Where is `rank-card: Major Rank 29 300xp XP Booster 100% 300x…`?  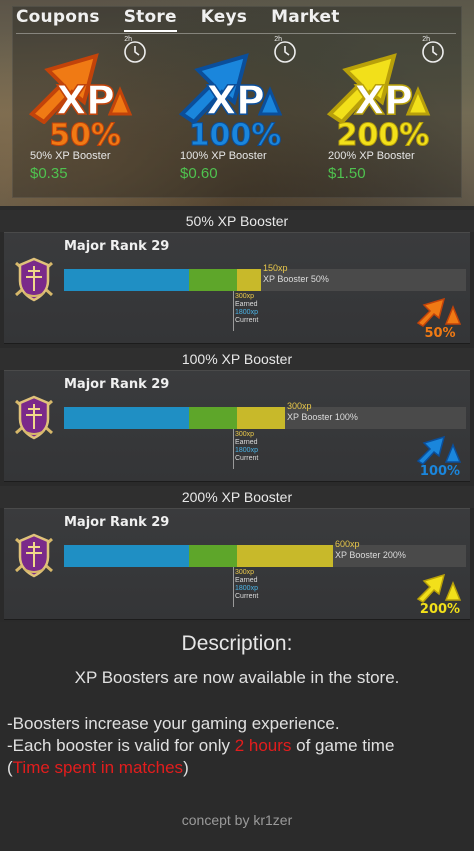
rank-card: Major Rank 29 300xp XP Booster 100% 300x… is located at coordinates (237, 426).